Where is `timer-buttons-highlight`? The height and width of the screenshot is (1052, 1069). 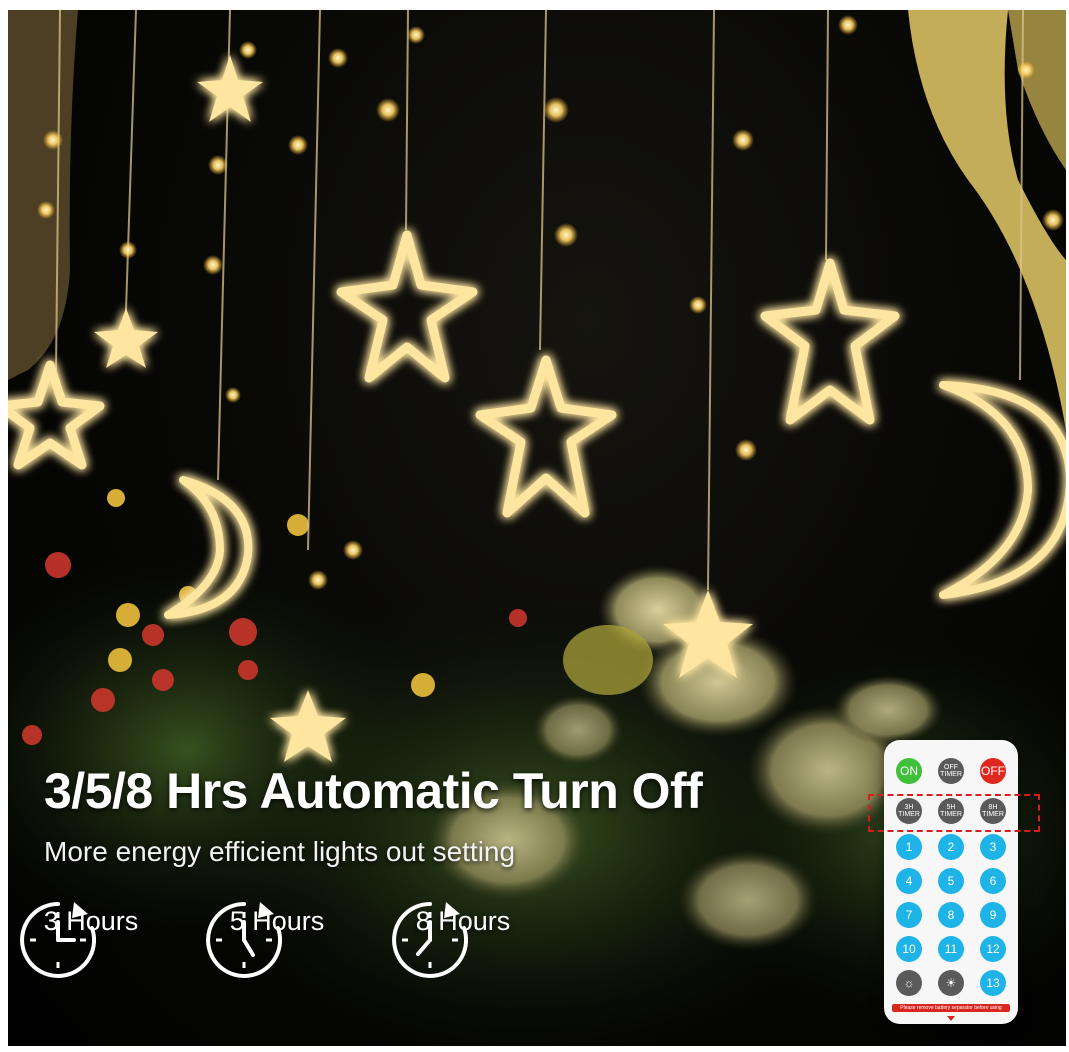
timer-buttons-highlight is located at coordinates (954, 813).